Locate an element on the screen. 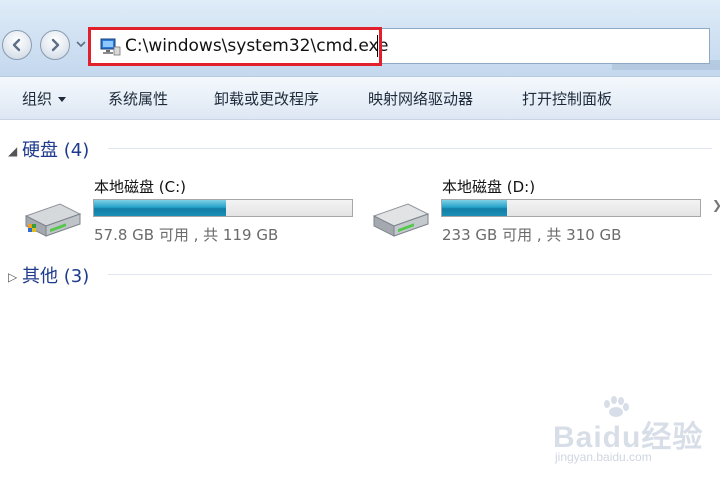 The width and height of the screenshot is (720, 480). hard-drive-icon is located at coordinates (401, 220).